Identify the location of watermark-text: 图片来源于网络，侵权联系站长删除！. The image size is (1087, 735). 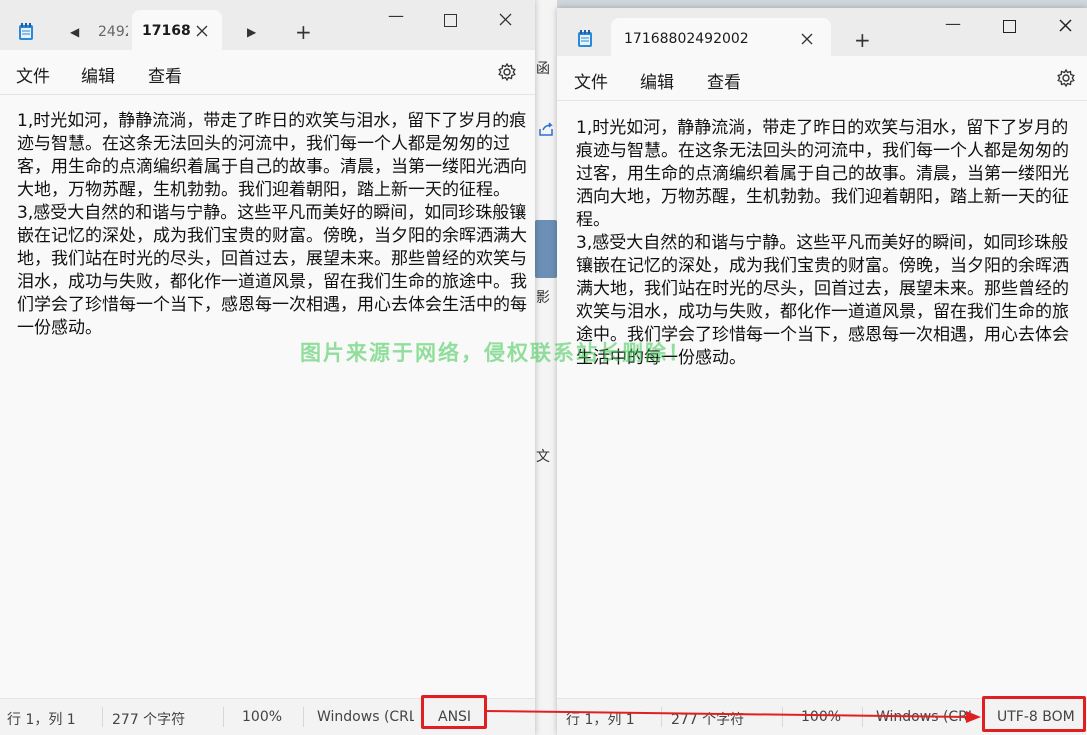
(495, 353).